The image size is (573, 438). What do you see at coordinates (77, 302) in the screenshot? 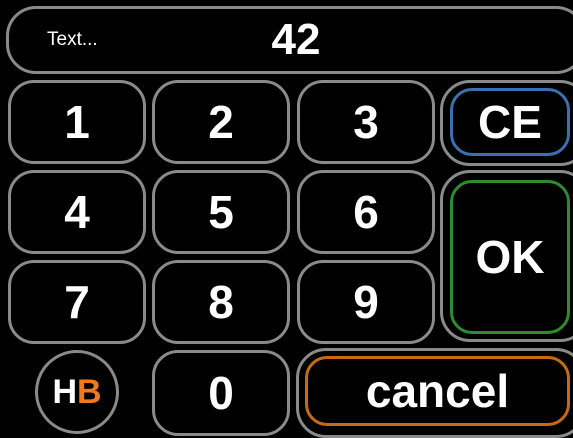
I see `digit-7-button: 7` at bounding box center [77, 302].